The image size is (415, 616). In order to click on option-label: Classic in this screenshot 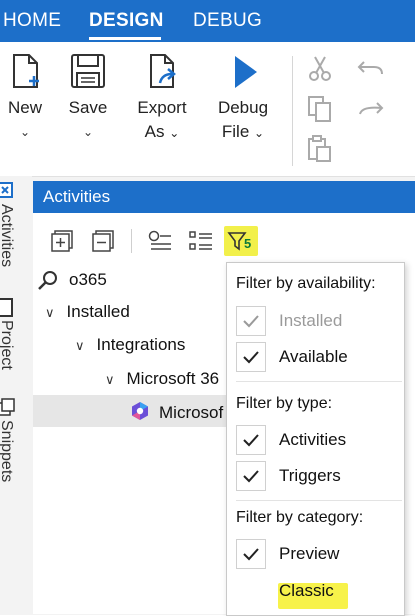, I will do `click(306, 590)`.